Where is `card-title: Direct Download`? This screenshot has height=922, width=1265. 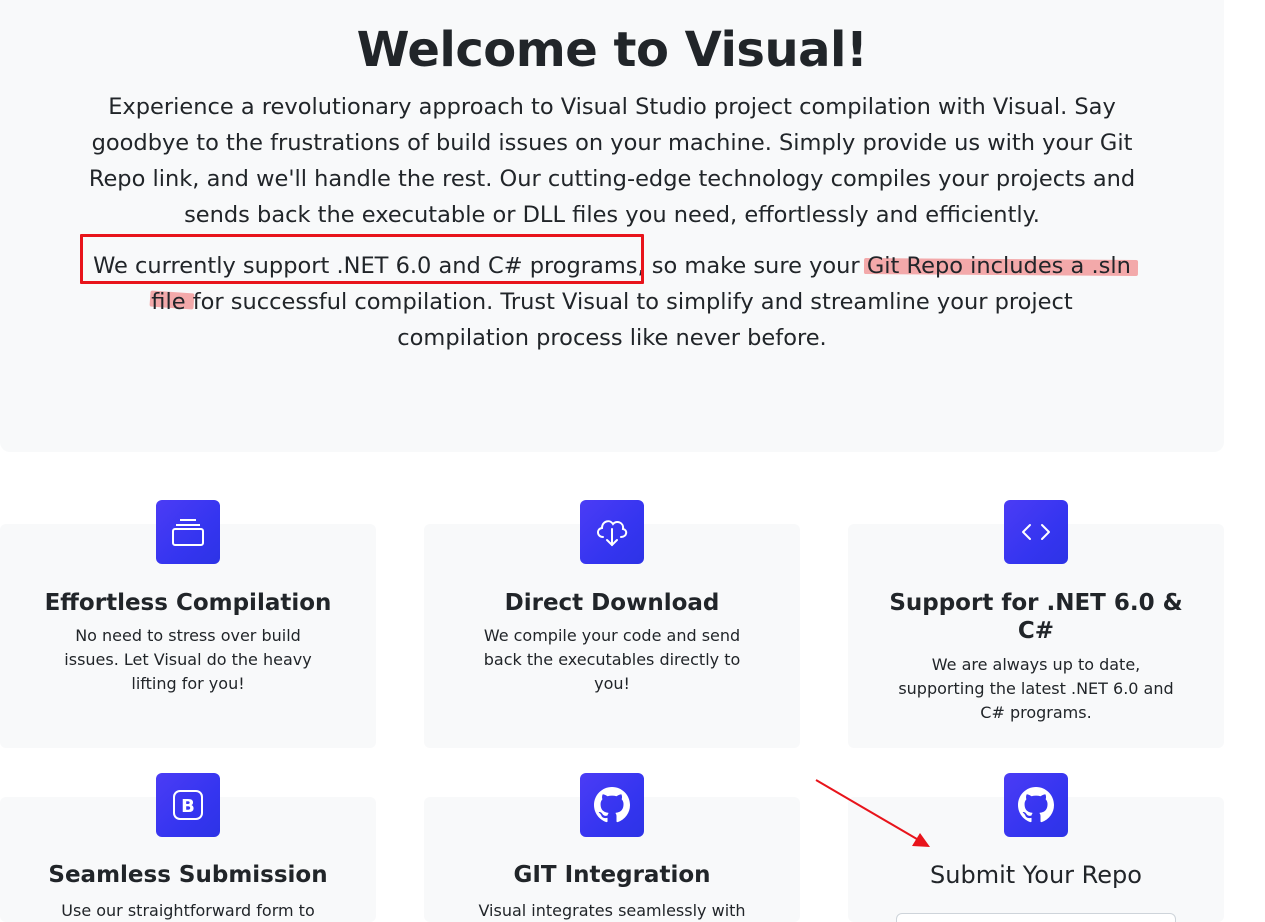
card-title: Direct Download is located at coordinates (612, 603).